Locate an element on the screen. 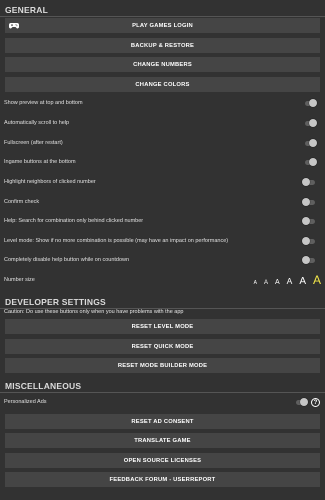 The width and height of the screenshot is (325, 500). feedback-forum-button: FEEDBACK FORUM - USERREPORT is located at coordinates (162, 479).